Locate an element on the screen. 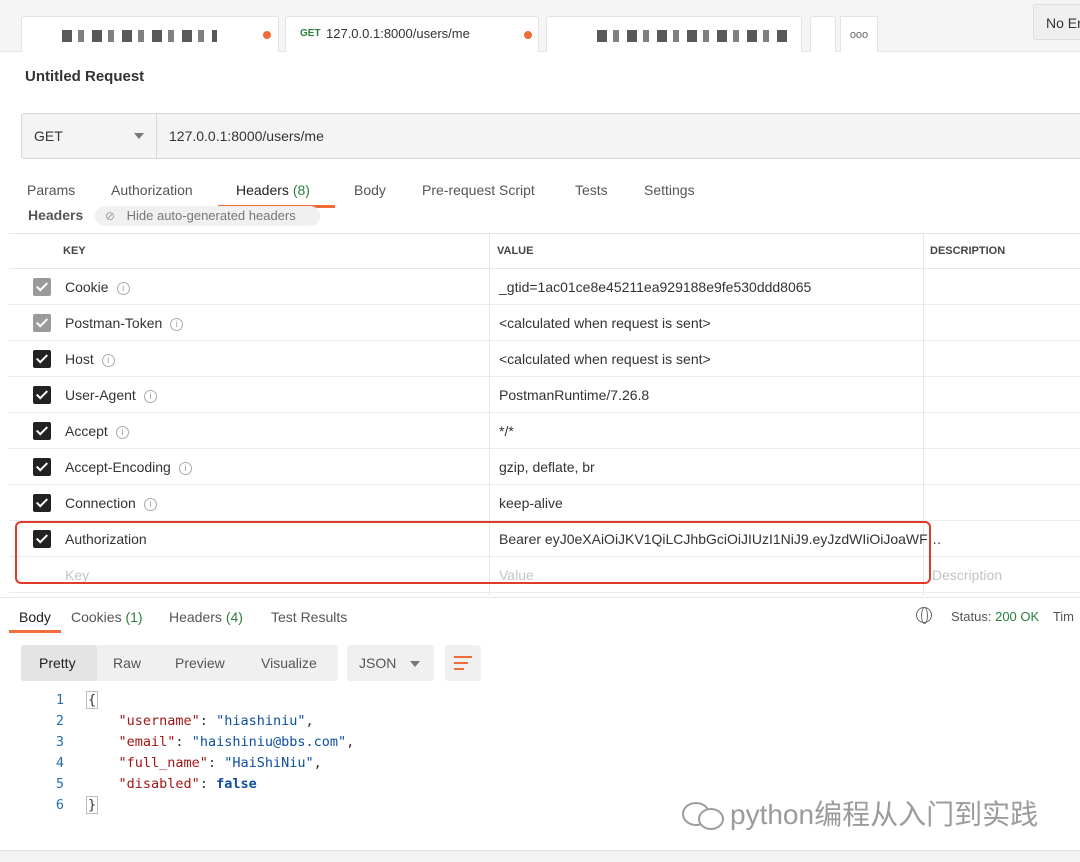  header-value: */* is located at coordinates (506, 431).